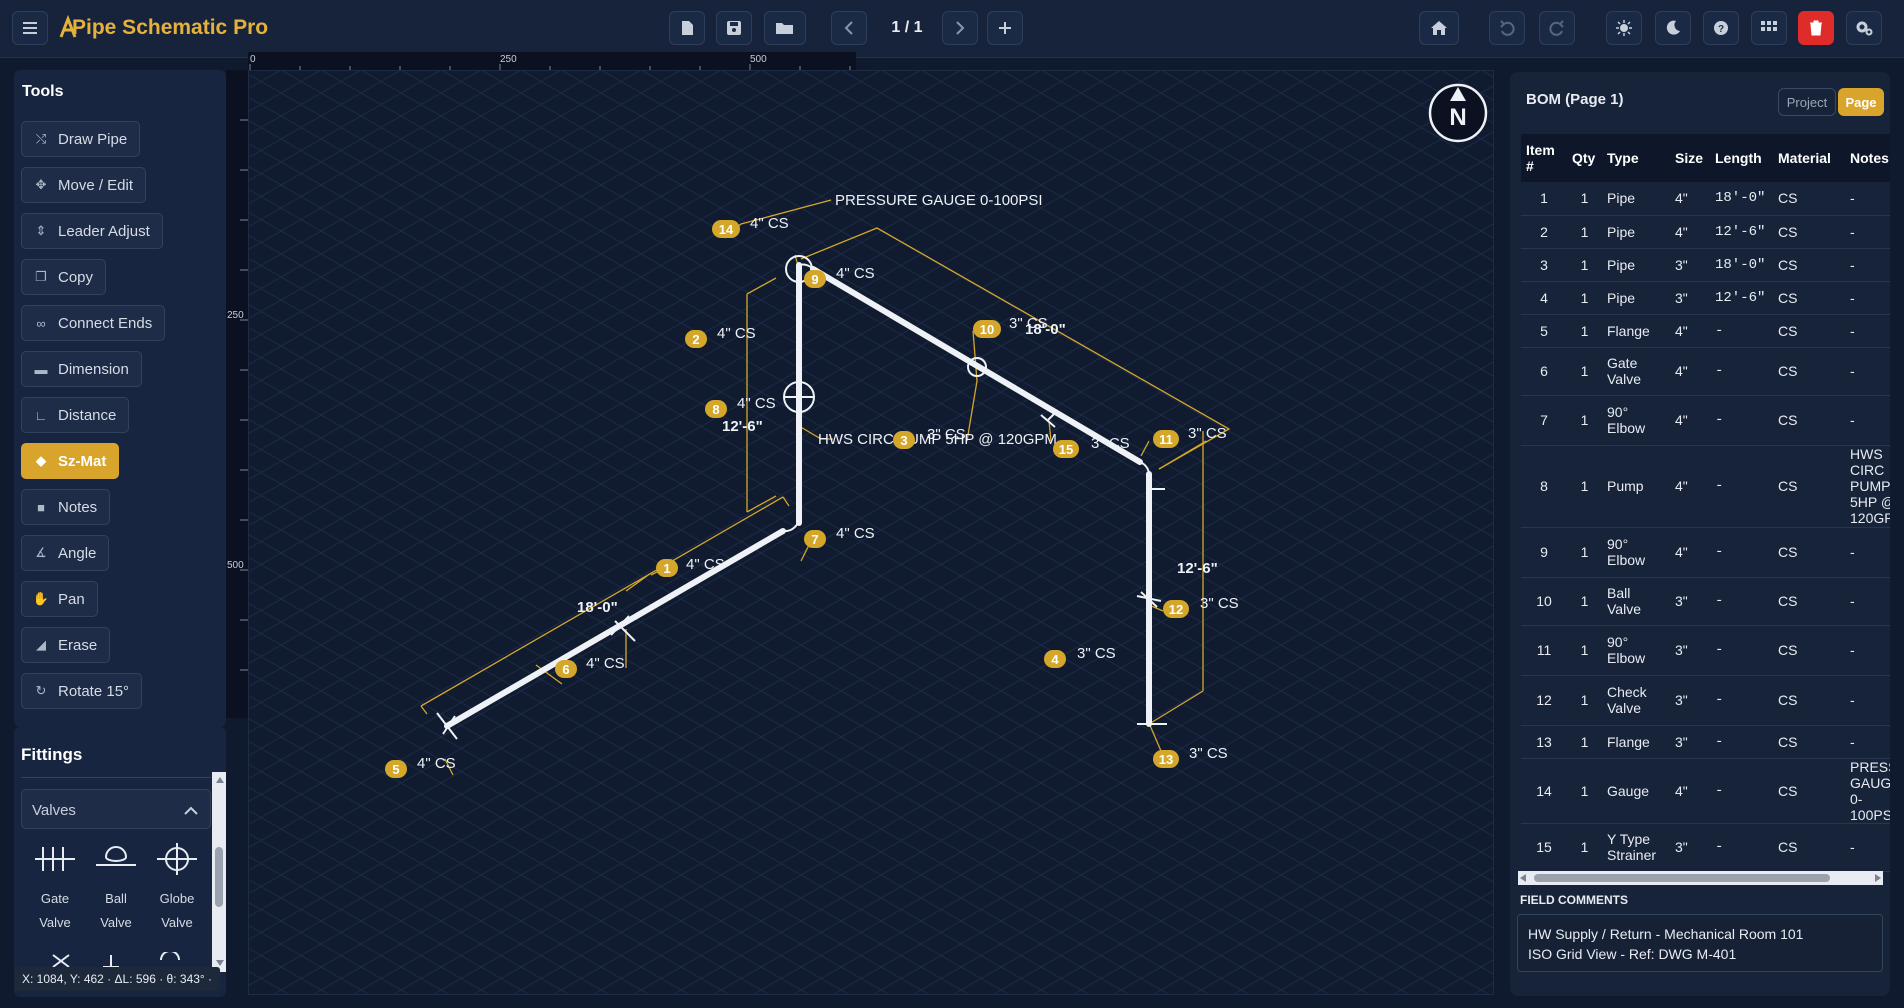 The image size is (1904, 1008). What do you see at coordinates (396, 769) in the screenshot?
I see `balloon-5: 5` at bounding box center [396, 769].